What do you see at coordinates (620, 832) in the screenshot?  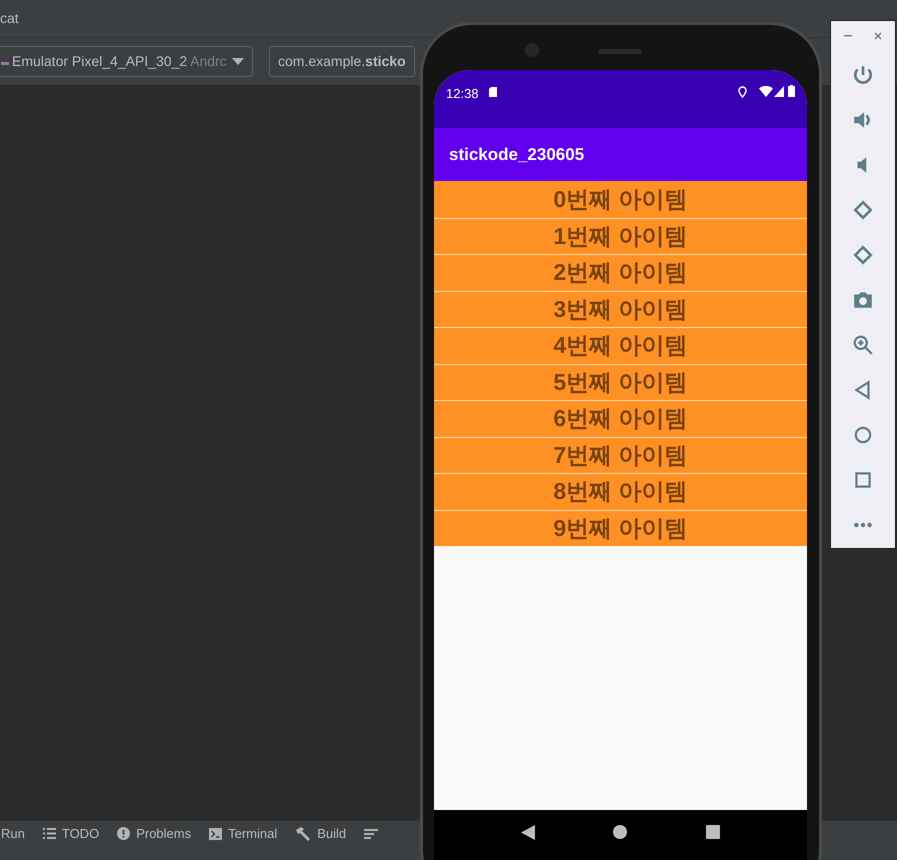 I see `home-icon` at bounding box center [620, 832].